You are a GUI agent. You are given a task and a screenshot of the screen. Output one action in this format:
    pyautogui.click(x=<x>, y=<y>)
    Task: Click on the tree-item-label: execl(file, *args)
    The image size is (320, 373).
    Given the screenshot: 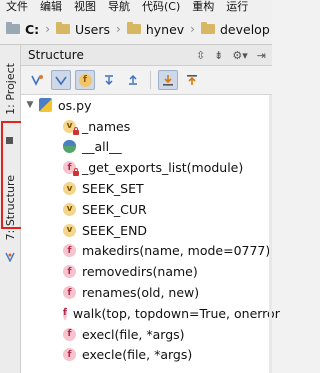 What is the action you would take?
    pyautogui.click(x=133, y=334)
    